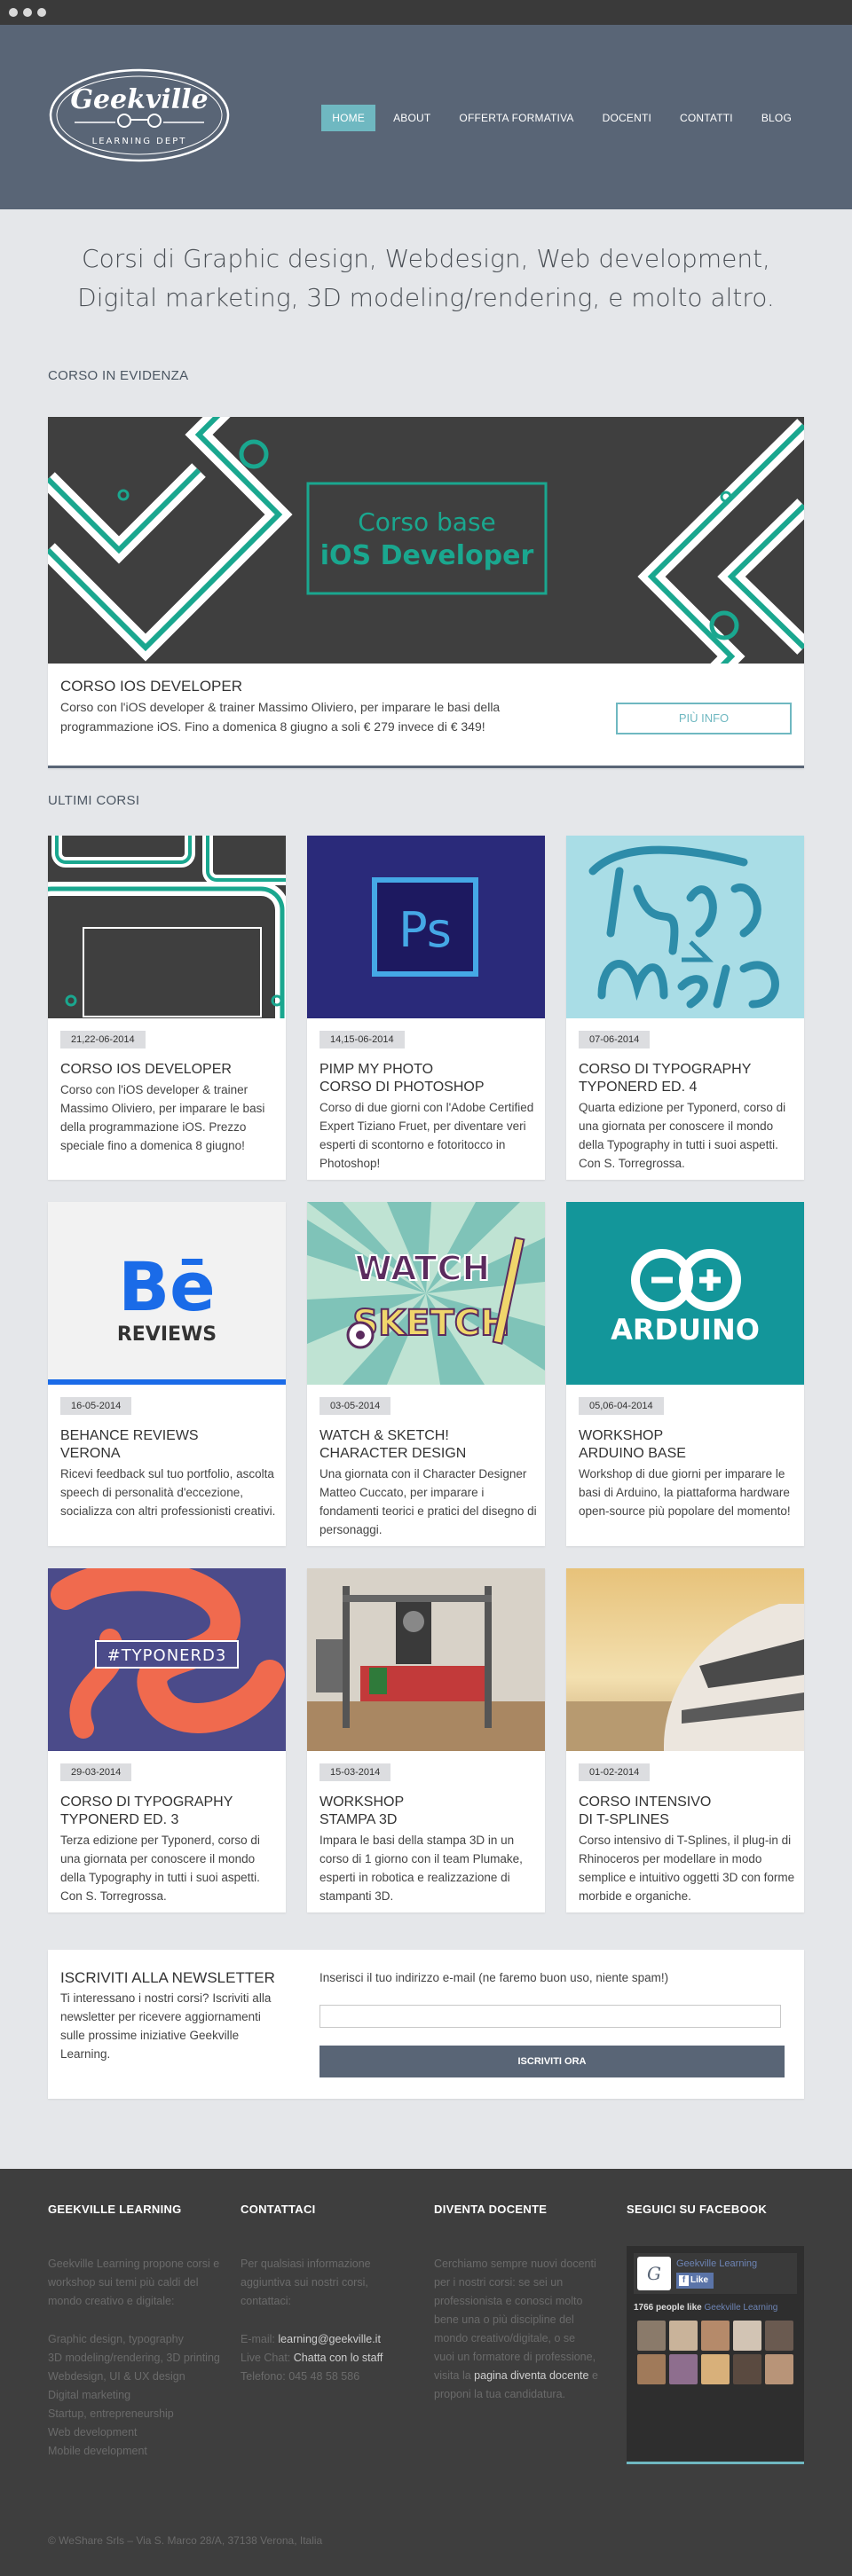 The image size is (852, 2576). Describe the element at coordinates (167, 1659) in the screenshot. I see `course-image-typonerd3: #TYPONERD3` at that location.